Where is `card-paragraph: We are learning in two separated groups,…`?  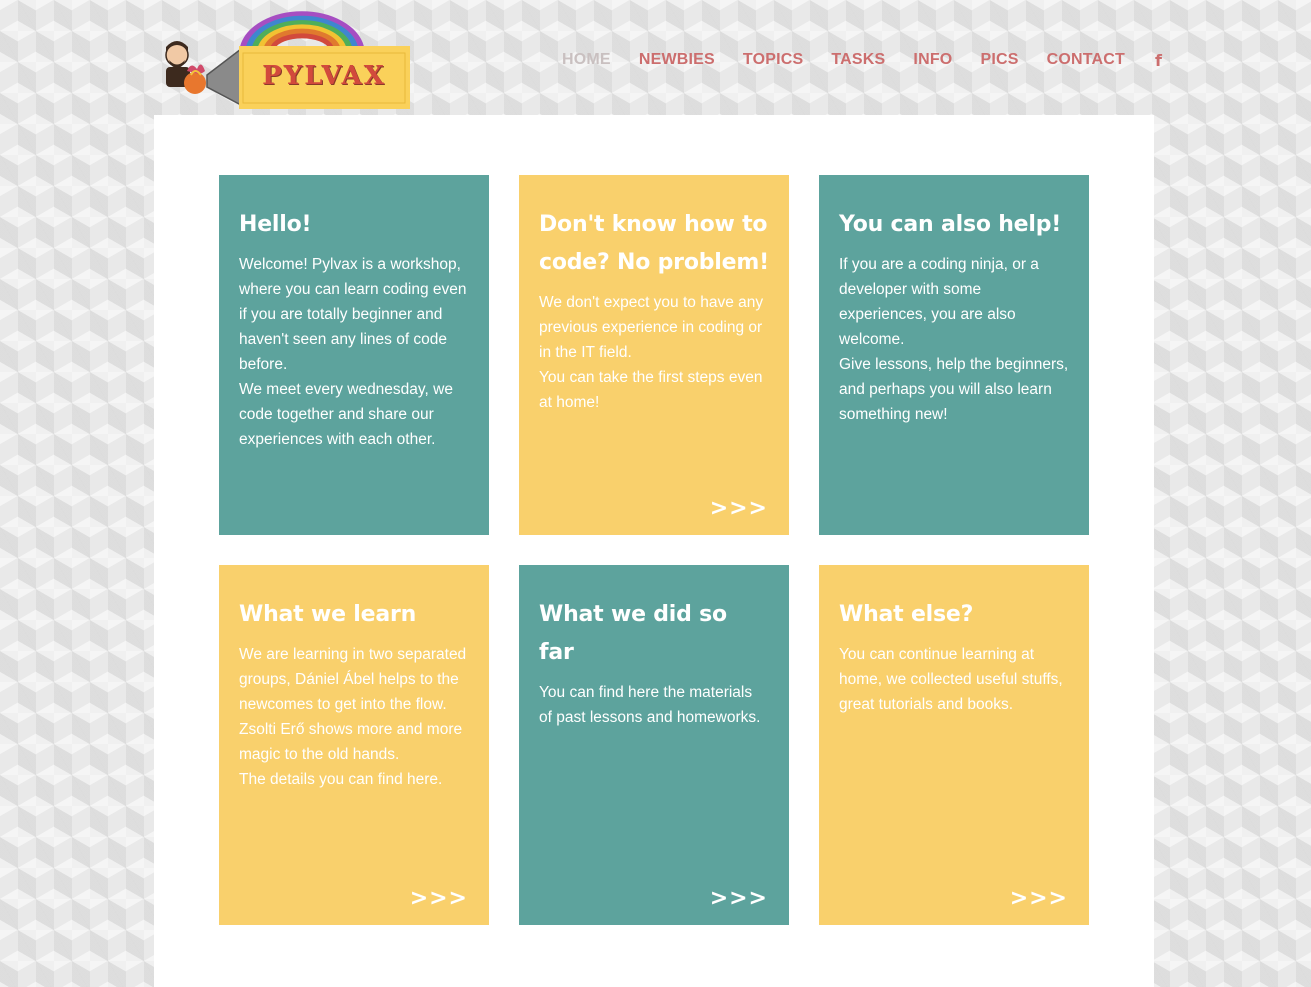 card-paragraph: We are learning in two separated groups,… is located at coordinates (353, 679).